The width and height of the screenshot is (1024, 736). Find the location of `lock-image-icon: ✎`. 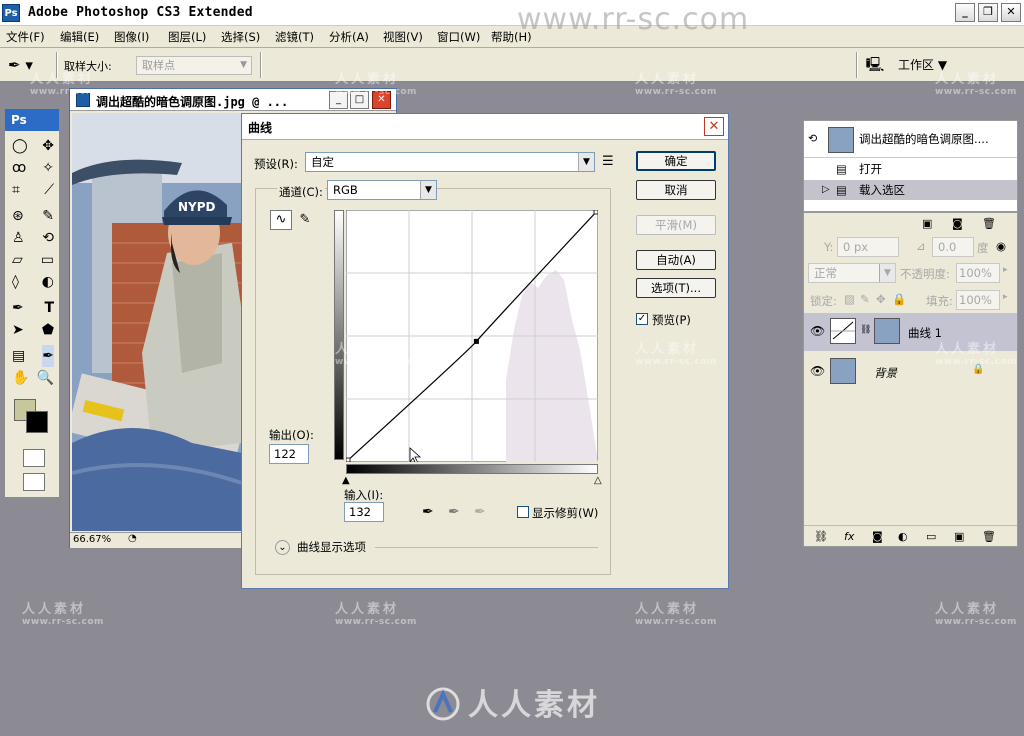

lock-image-icon: ✎ is located at coordinates (865, 299).